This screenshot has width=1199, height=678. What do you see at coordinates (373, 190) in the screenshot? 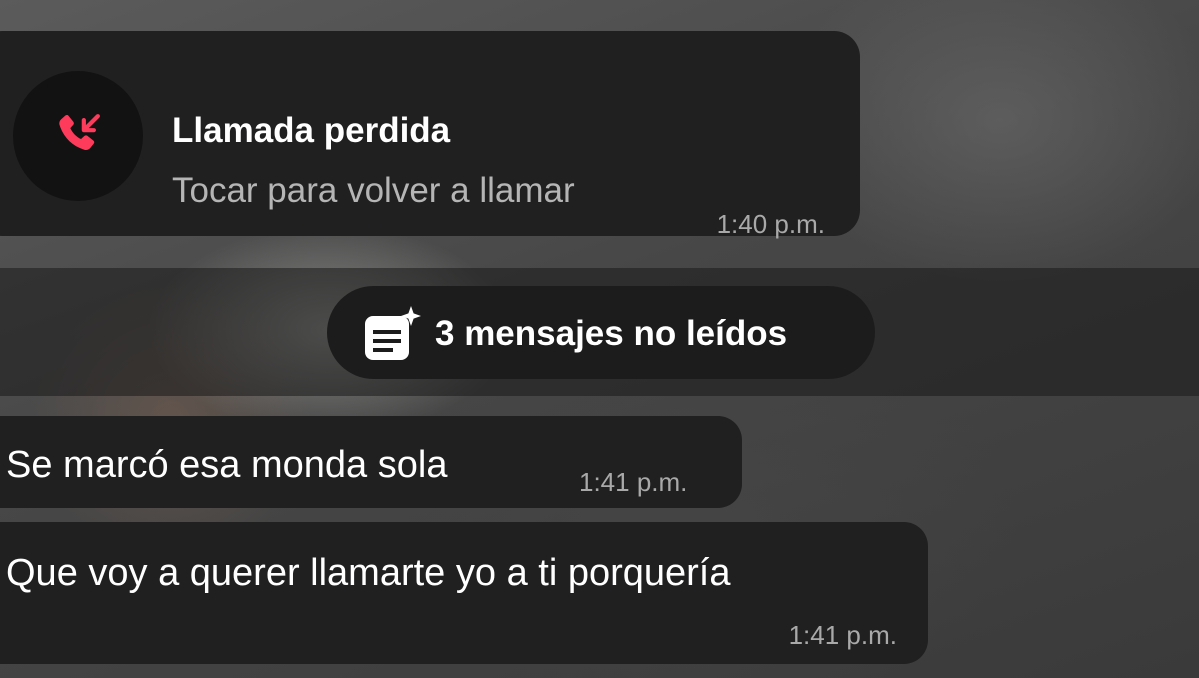
I see `missed-call-subtitle: Tocar para volver a llamar` at bounding box center [373, 190].